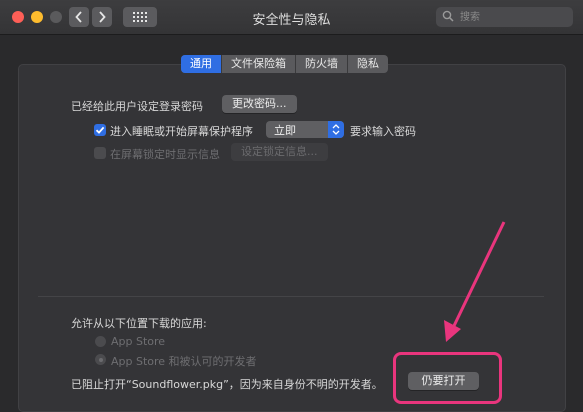 Image resolution: width=583 pixels, height=412 pixels. Describe the element at coordinates (447, 378) in the screenshot. I see `highlight-box` at that location.